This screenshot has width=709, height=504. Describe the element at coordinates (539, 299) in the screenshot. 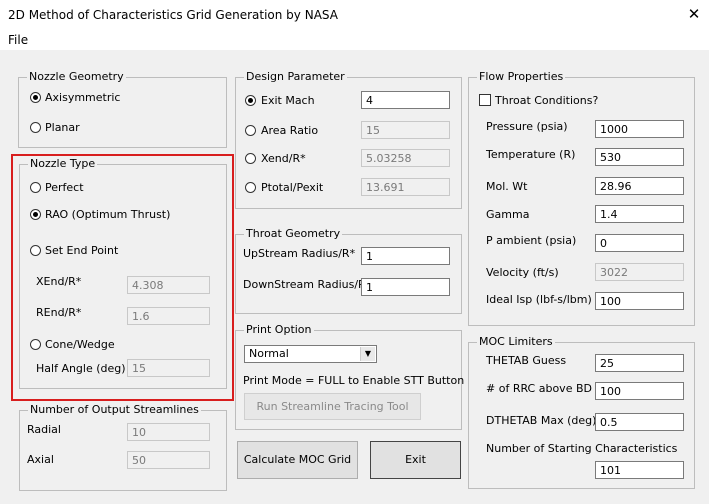

I see `ideal-isp-label: Ideal Isp (lbf-s/lbm)` at that location.